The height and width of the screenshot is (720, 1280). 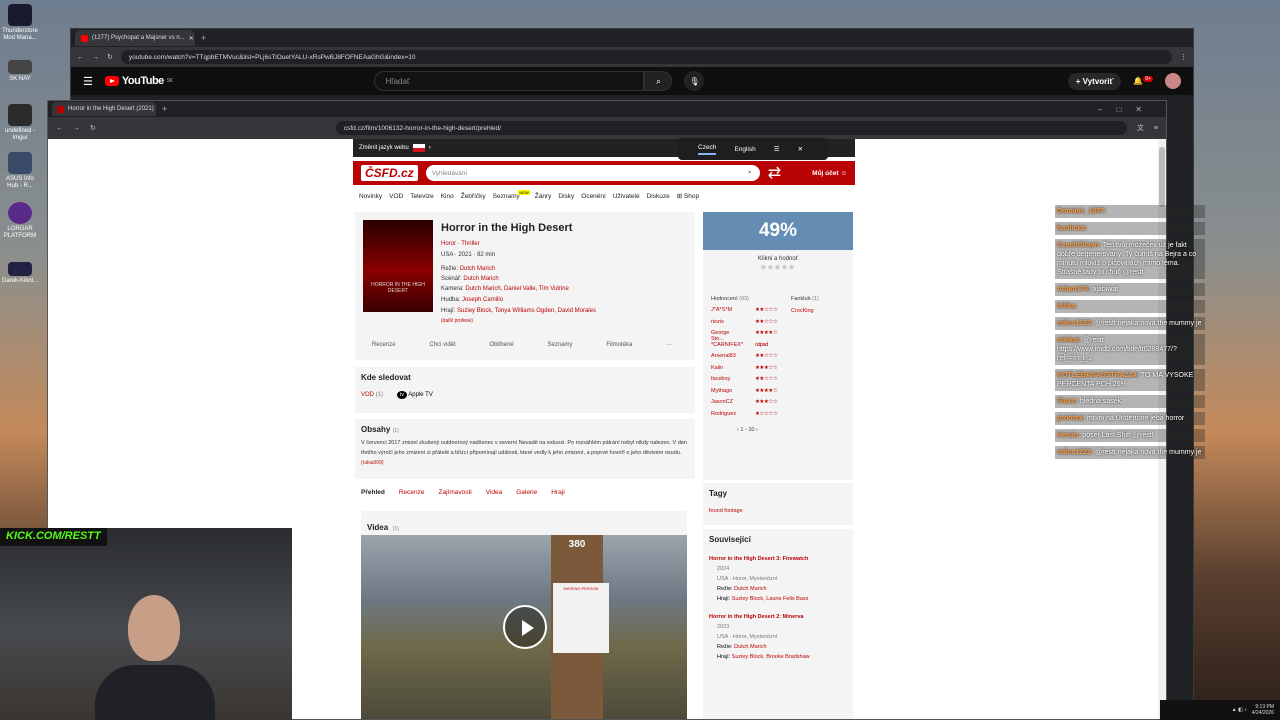 I want to click on tab-cast: Hrají, so click(x=558, y=492).